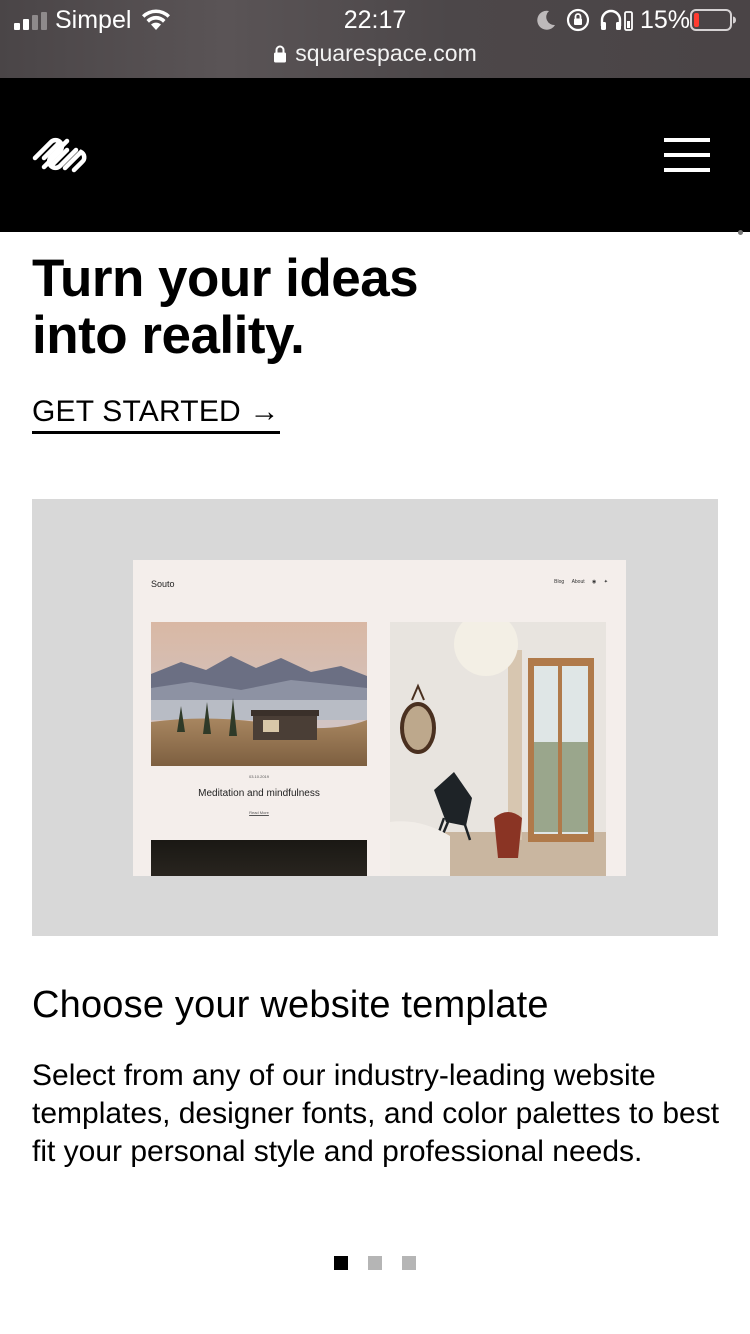 The image size is (750, 1334). What do you see at coordinates (375, 39) in the screenshot?
I see `status-bar: Simpel 22:17 15% squarespace.com` at bounding box center [375, 39].